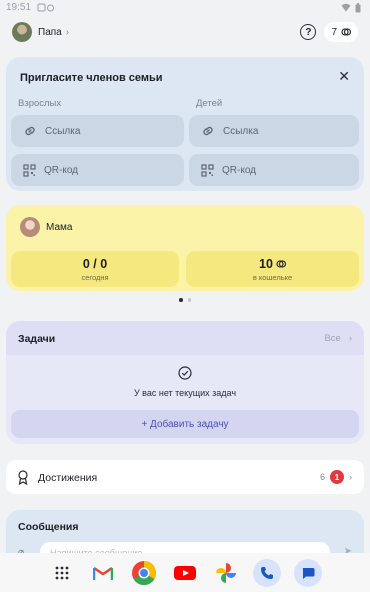 The image size is (370, 592). What do you see at coordinates (274, 131) in the screenshot?
I see `children-link-button: Ссылка` at bounding box center [274, 131].